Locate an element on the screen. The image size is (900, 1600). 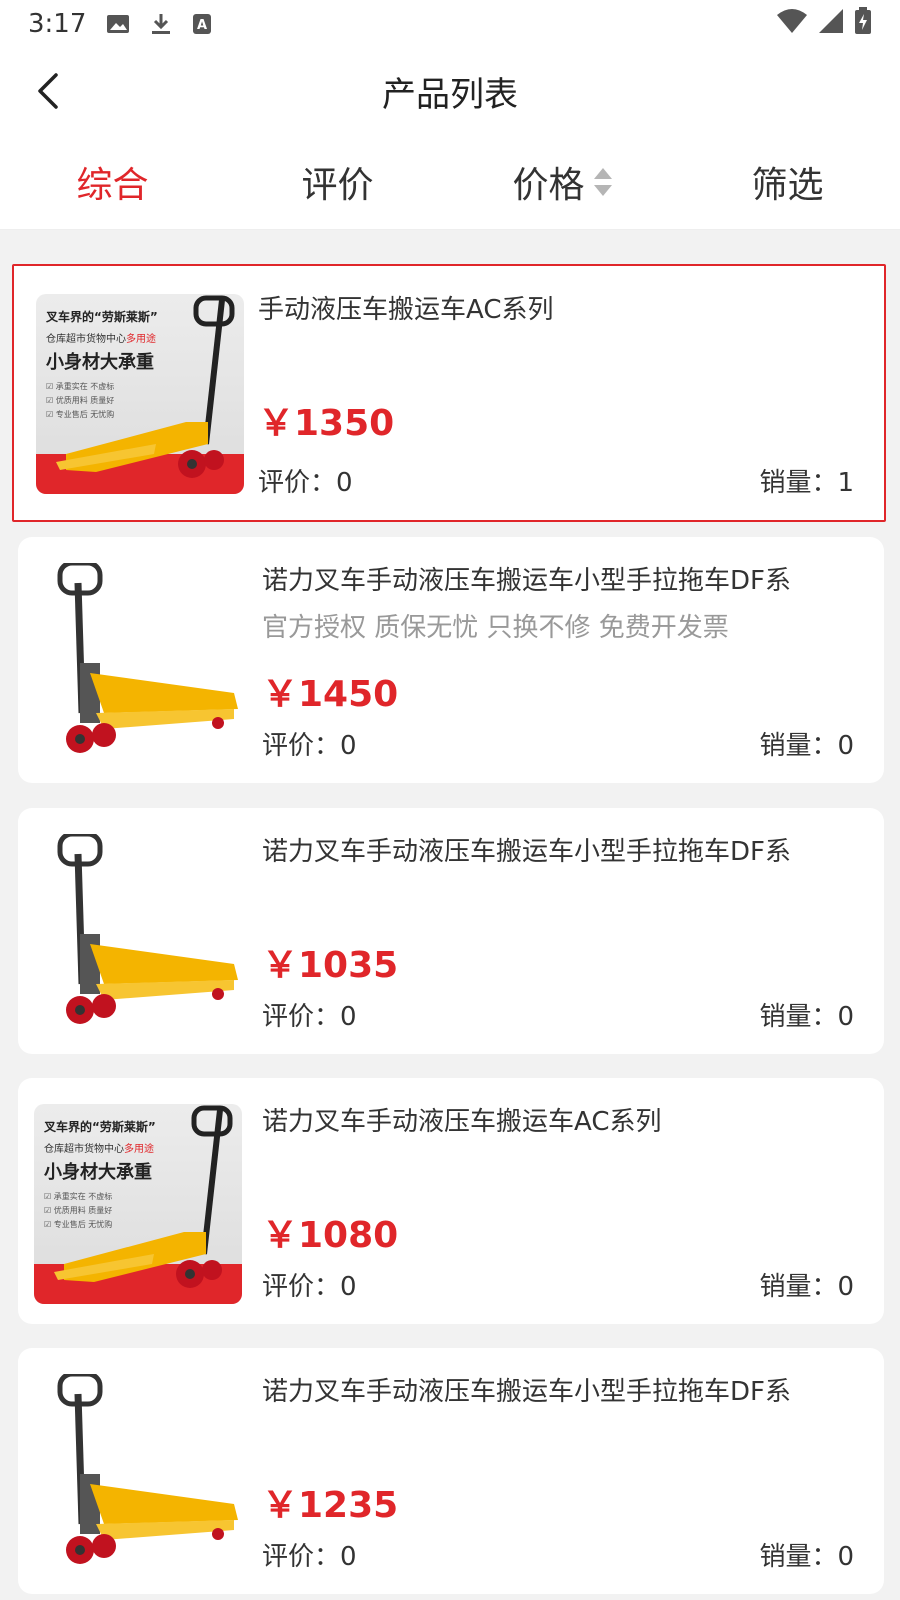
status-time: 3:17 is located at coordinates (57, 24).